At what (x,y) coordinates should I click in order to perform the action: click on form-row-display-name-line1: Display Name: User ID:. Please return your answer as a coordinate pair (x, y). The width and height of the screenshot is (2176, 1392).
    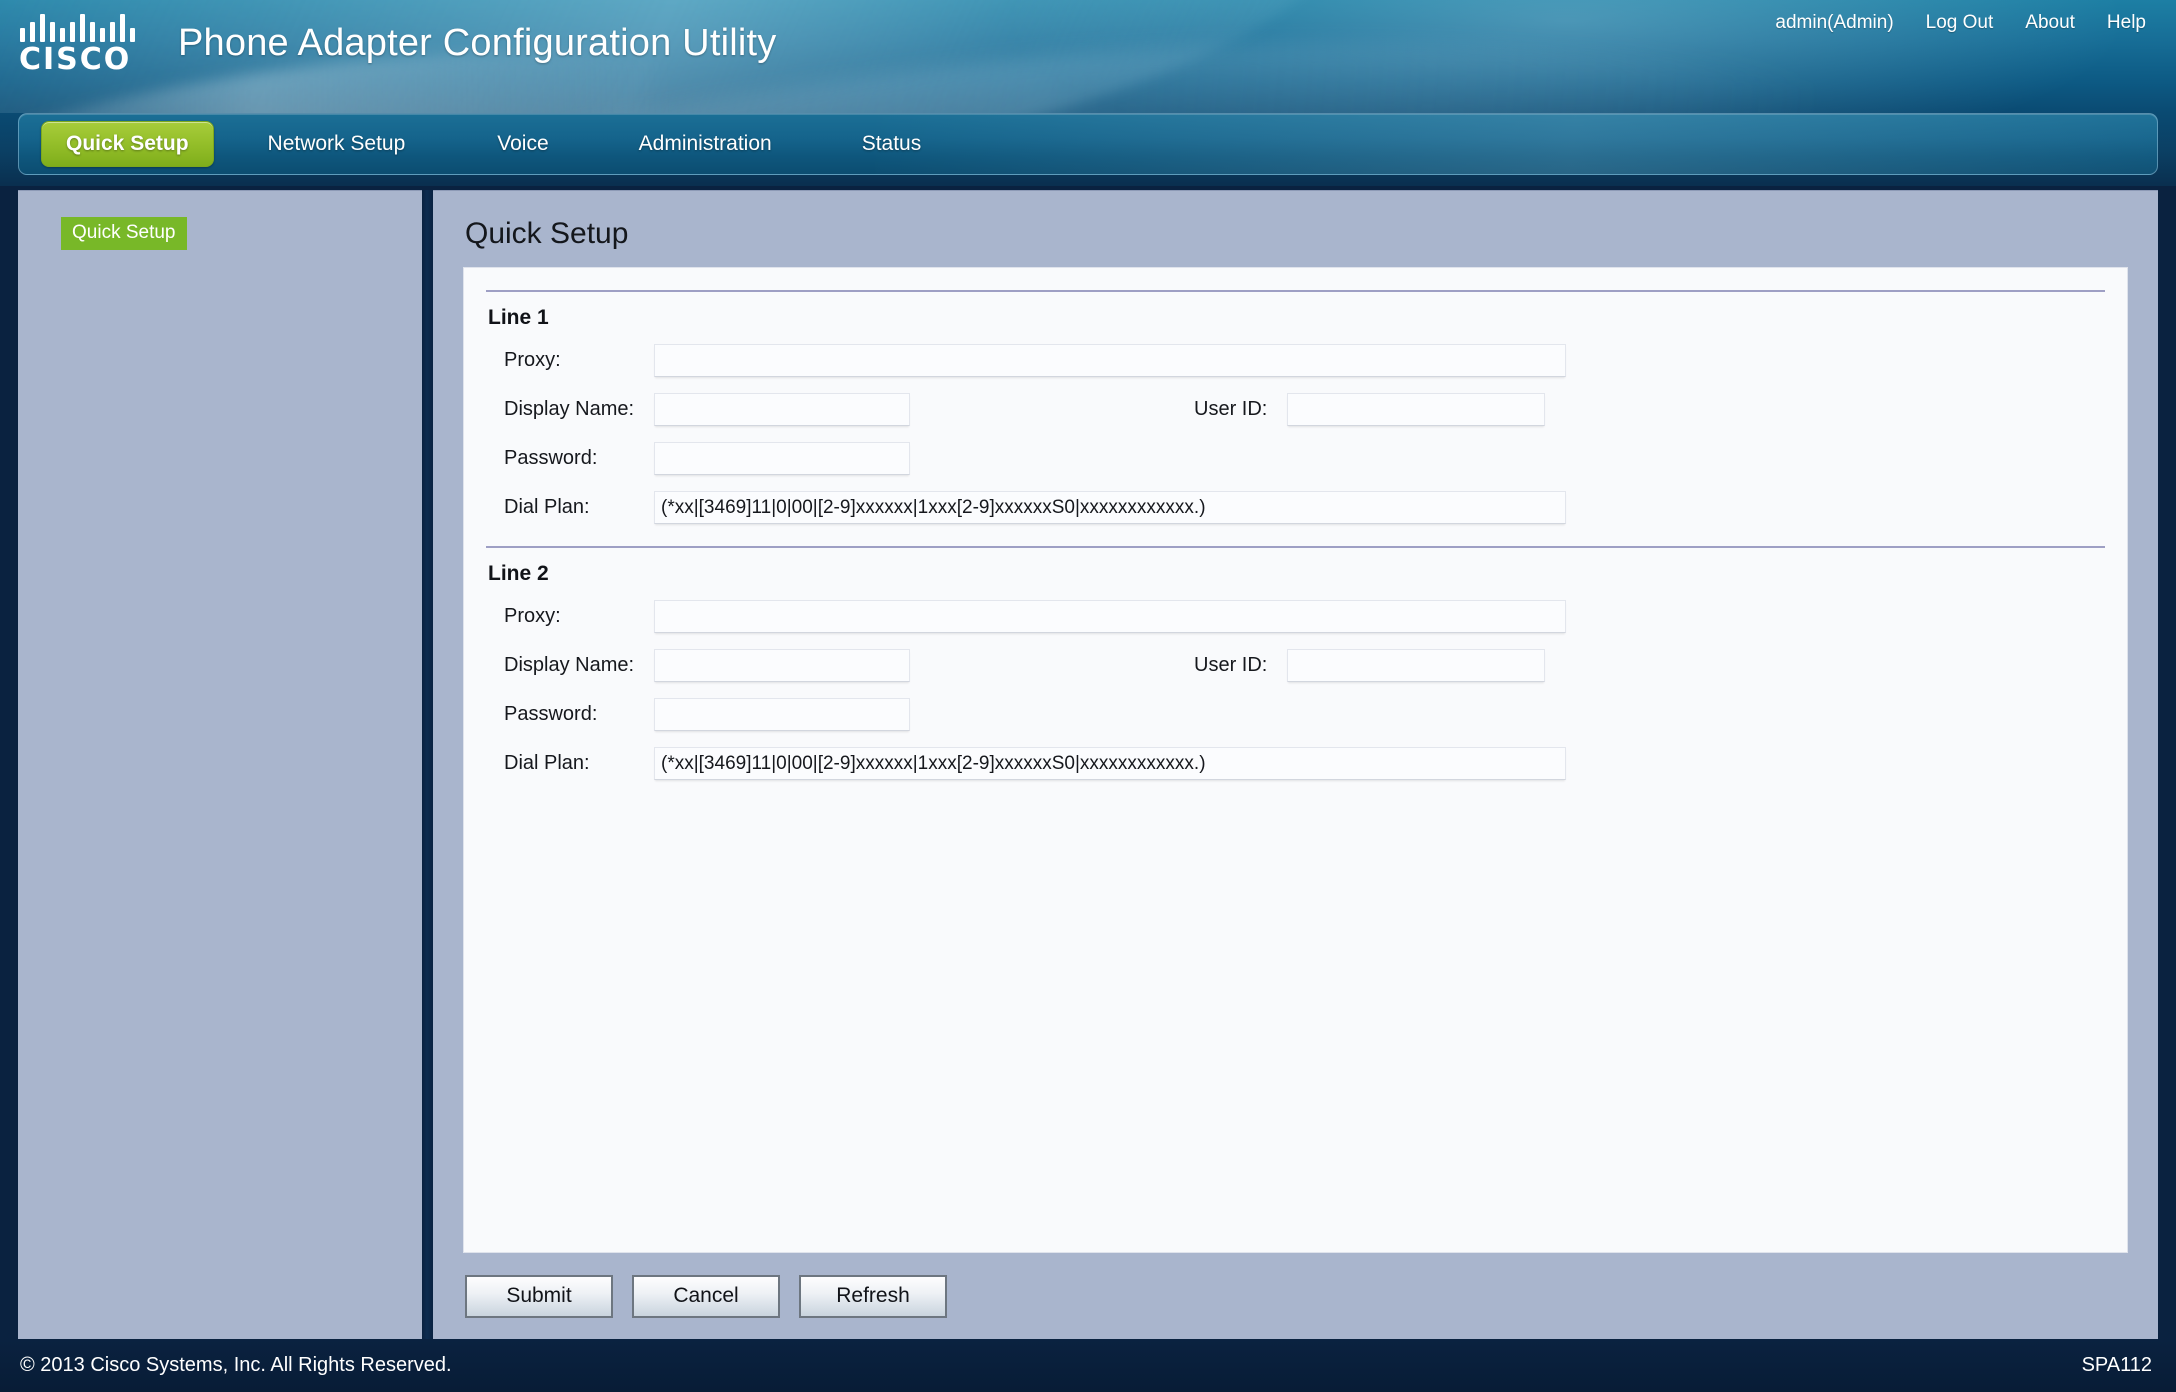
    Looking at the image, I should click on (1295, 409).